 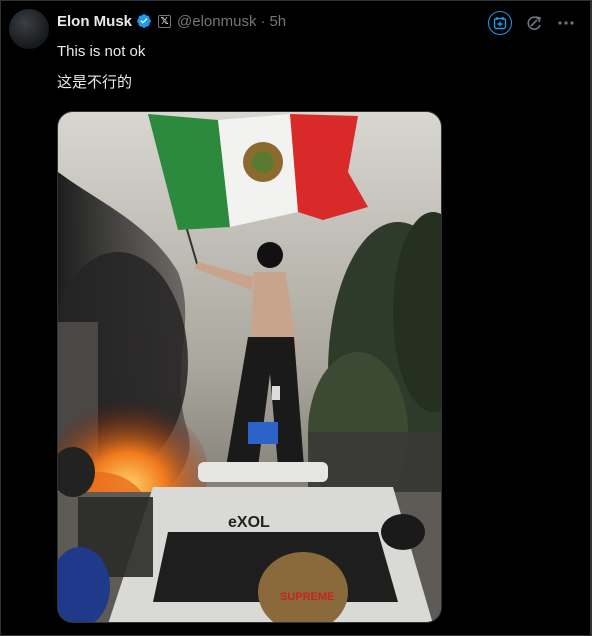 I want to click on avatar, so click(x=29, y=29).